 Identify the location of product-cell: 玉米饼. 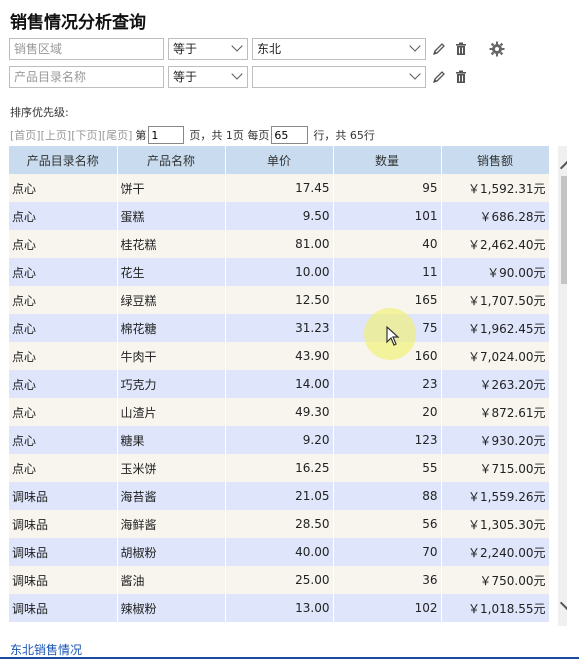
(171, 468).